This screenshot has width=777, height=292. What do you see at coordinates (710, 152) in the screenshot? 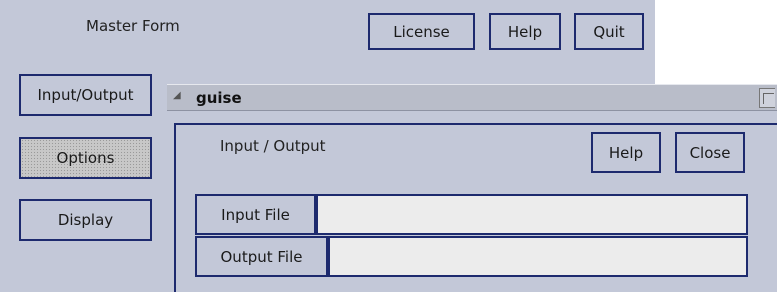
I see `close-button: Close` at bounding box center [710, 152].